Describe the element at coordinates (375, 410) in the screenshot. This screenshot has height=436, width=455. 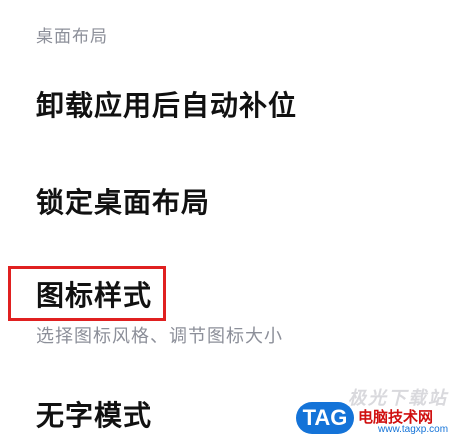
I see `watermark: 极光下载站 TAG 电脑技术网 www.tagxp.com` at that location.